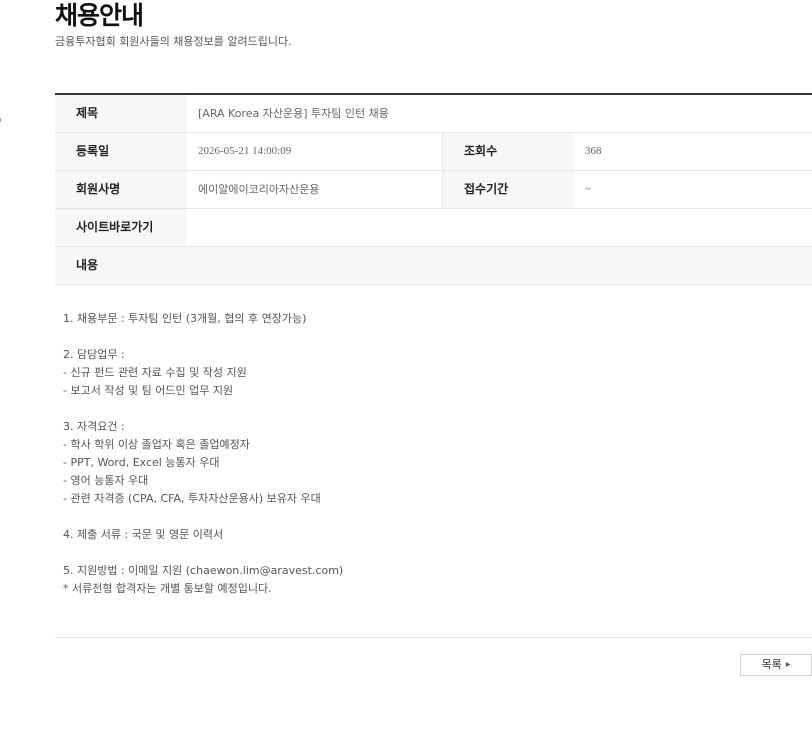  What do you see at coordinates (106, 480) in the screenshot?
I see `content-line: - 영어 능통자 우대` at bounding box center [106, 480].